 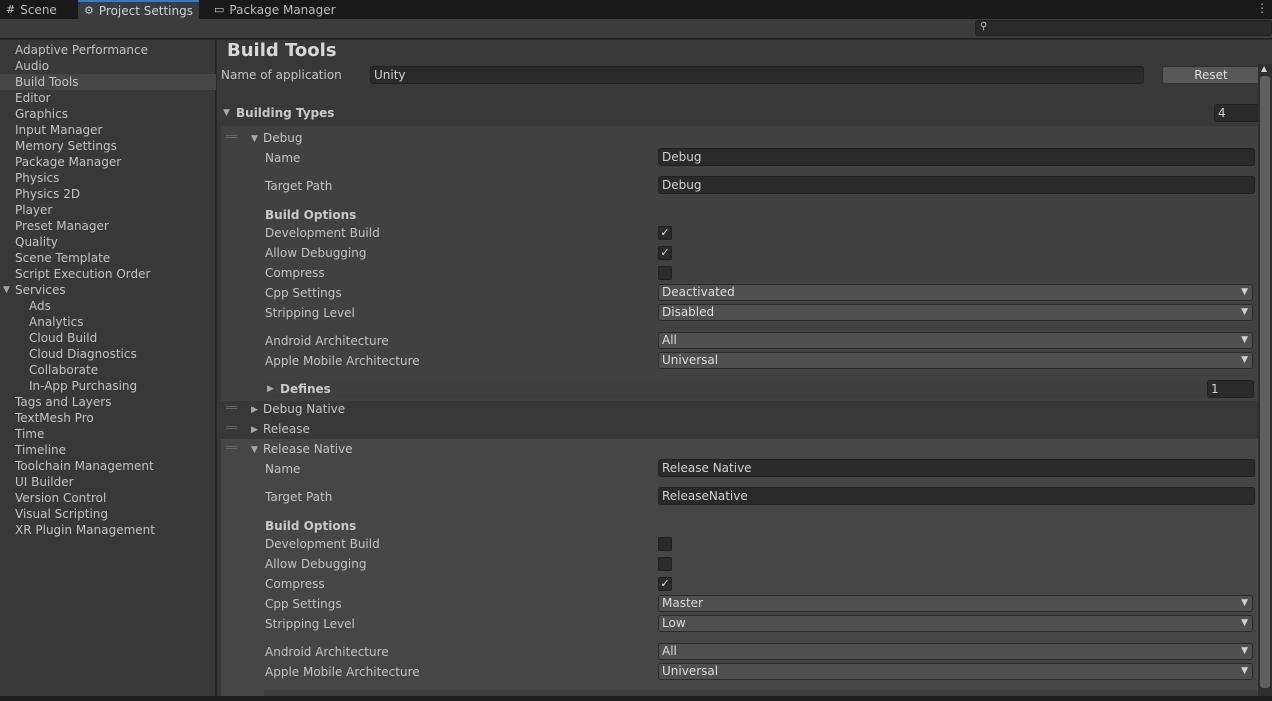 I want to click on sidebar-item-ads: Ads, so click(x=108, y=306).